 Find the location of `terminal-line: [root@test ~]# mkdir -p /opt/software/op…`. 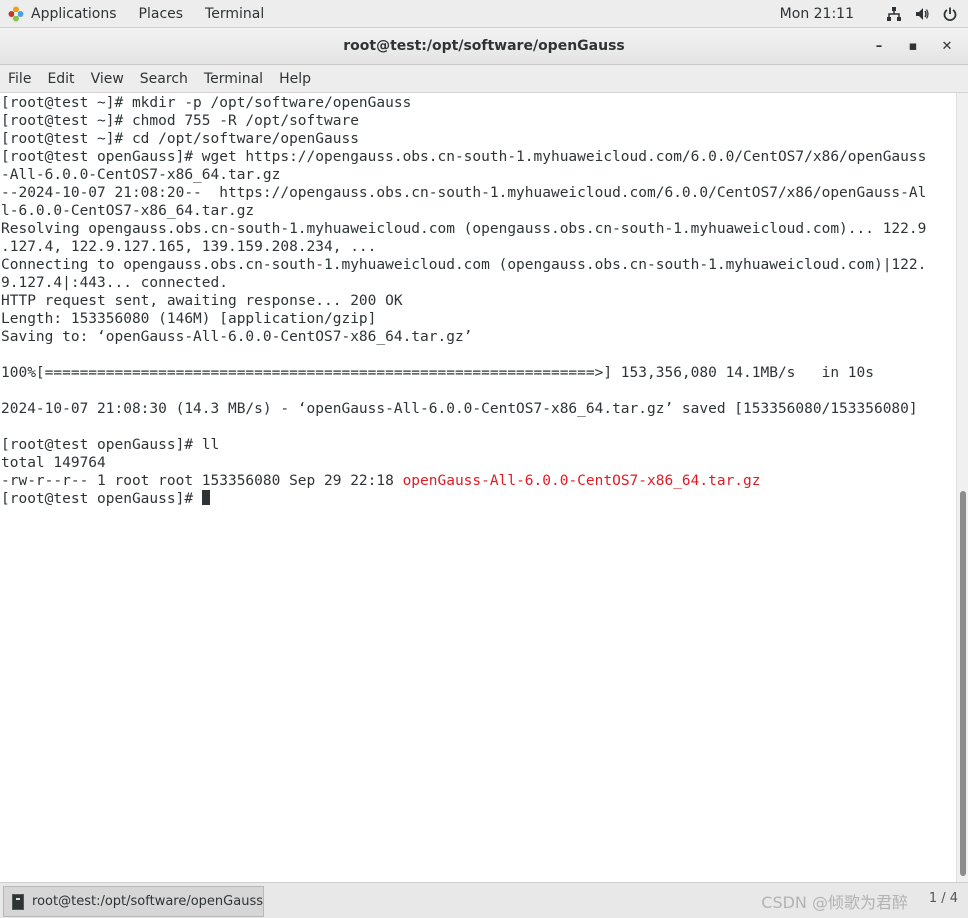

terminal-line: [root@test ~]# mkdir -p /opt/software/op… is located at coordinates (206, 103).